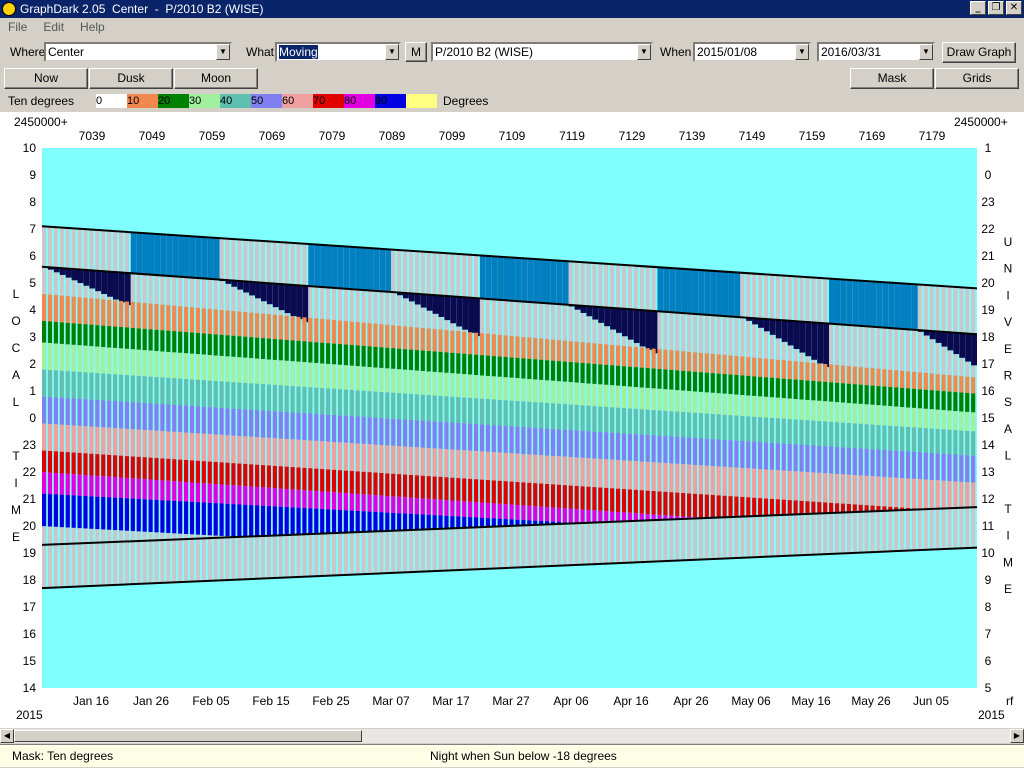 The width and height of the screenshot is (1024, 768). I want to click on menu-file: File, so click(17, 27).